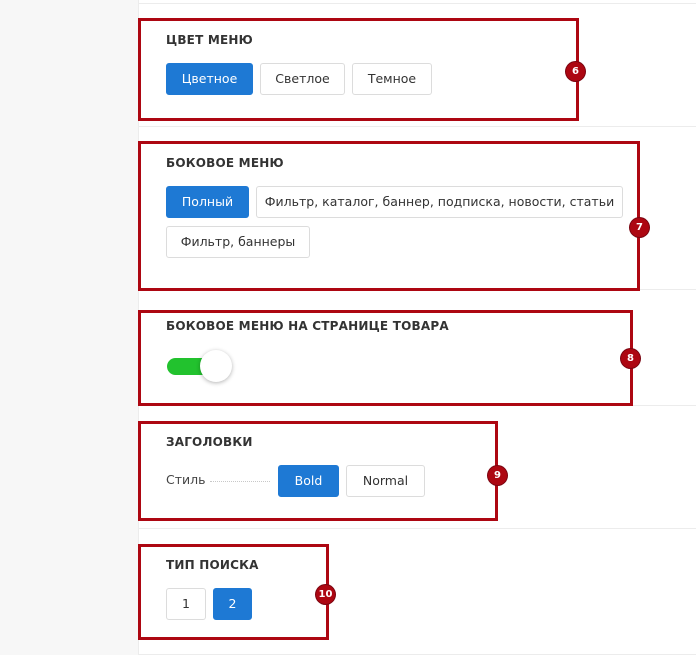 This screenshot has height=655, width=696. I want to click on step-badge: 6, so click(575, 71).